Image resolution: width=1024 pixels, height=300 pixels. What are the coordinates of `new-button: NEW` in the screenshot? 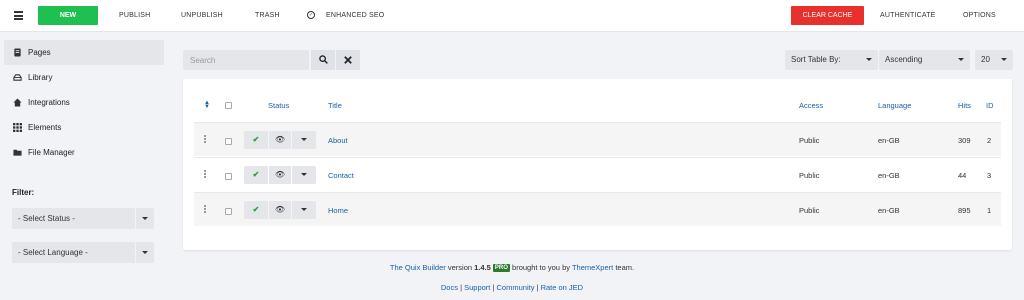 It's located at (68, 15).